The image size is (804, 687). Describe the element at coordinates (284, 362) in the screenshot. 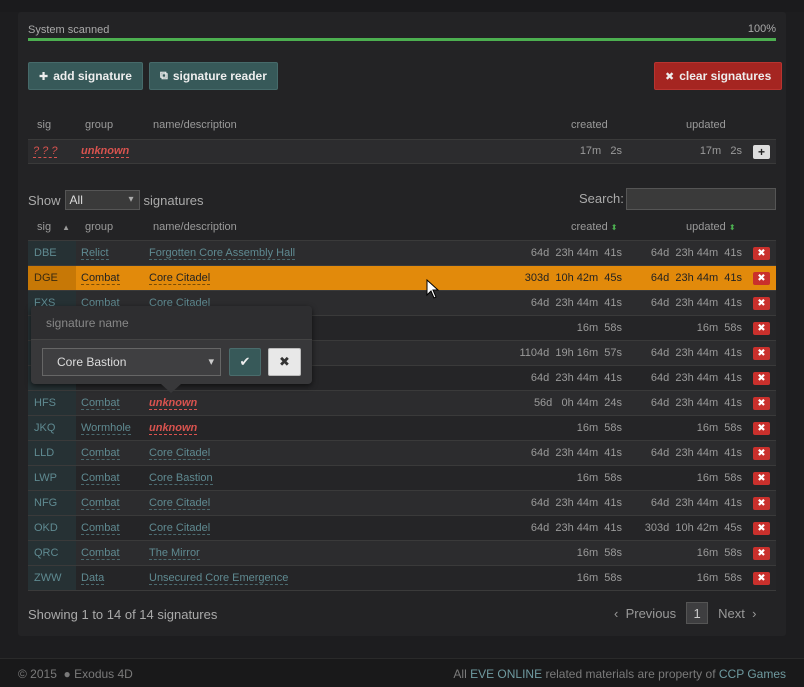

I see `cancel-button: ✖` at that location.